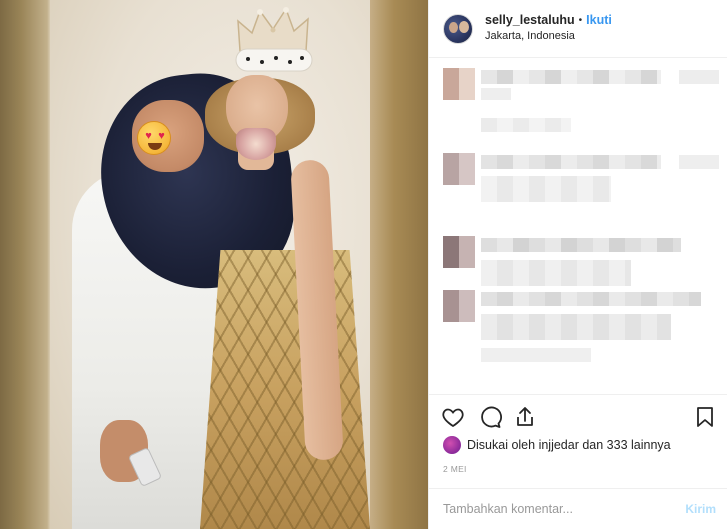  I want to click on username-link: selly_lestaluhu, so click(530, 20).